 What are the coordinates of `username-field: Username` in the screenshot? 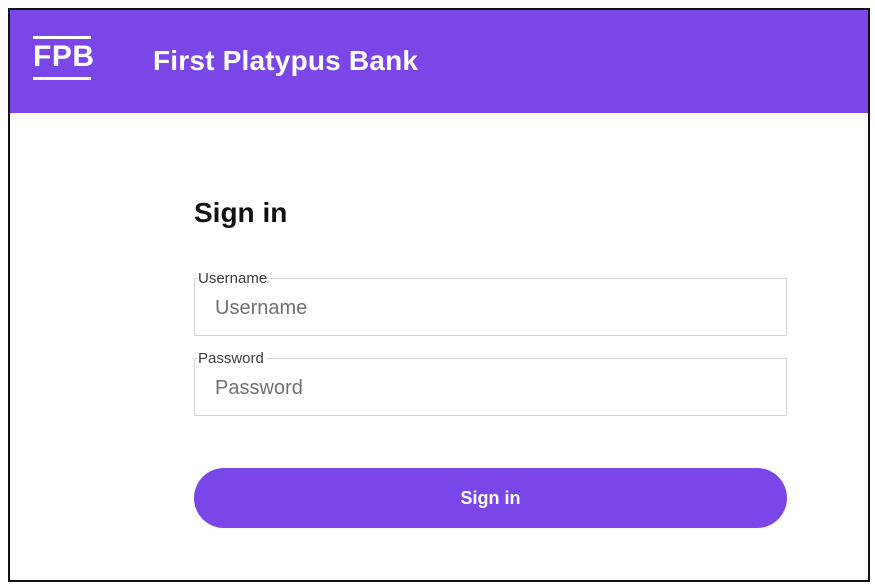 It's located at (490, 303).